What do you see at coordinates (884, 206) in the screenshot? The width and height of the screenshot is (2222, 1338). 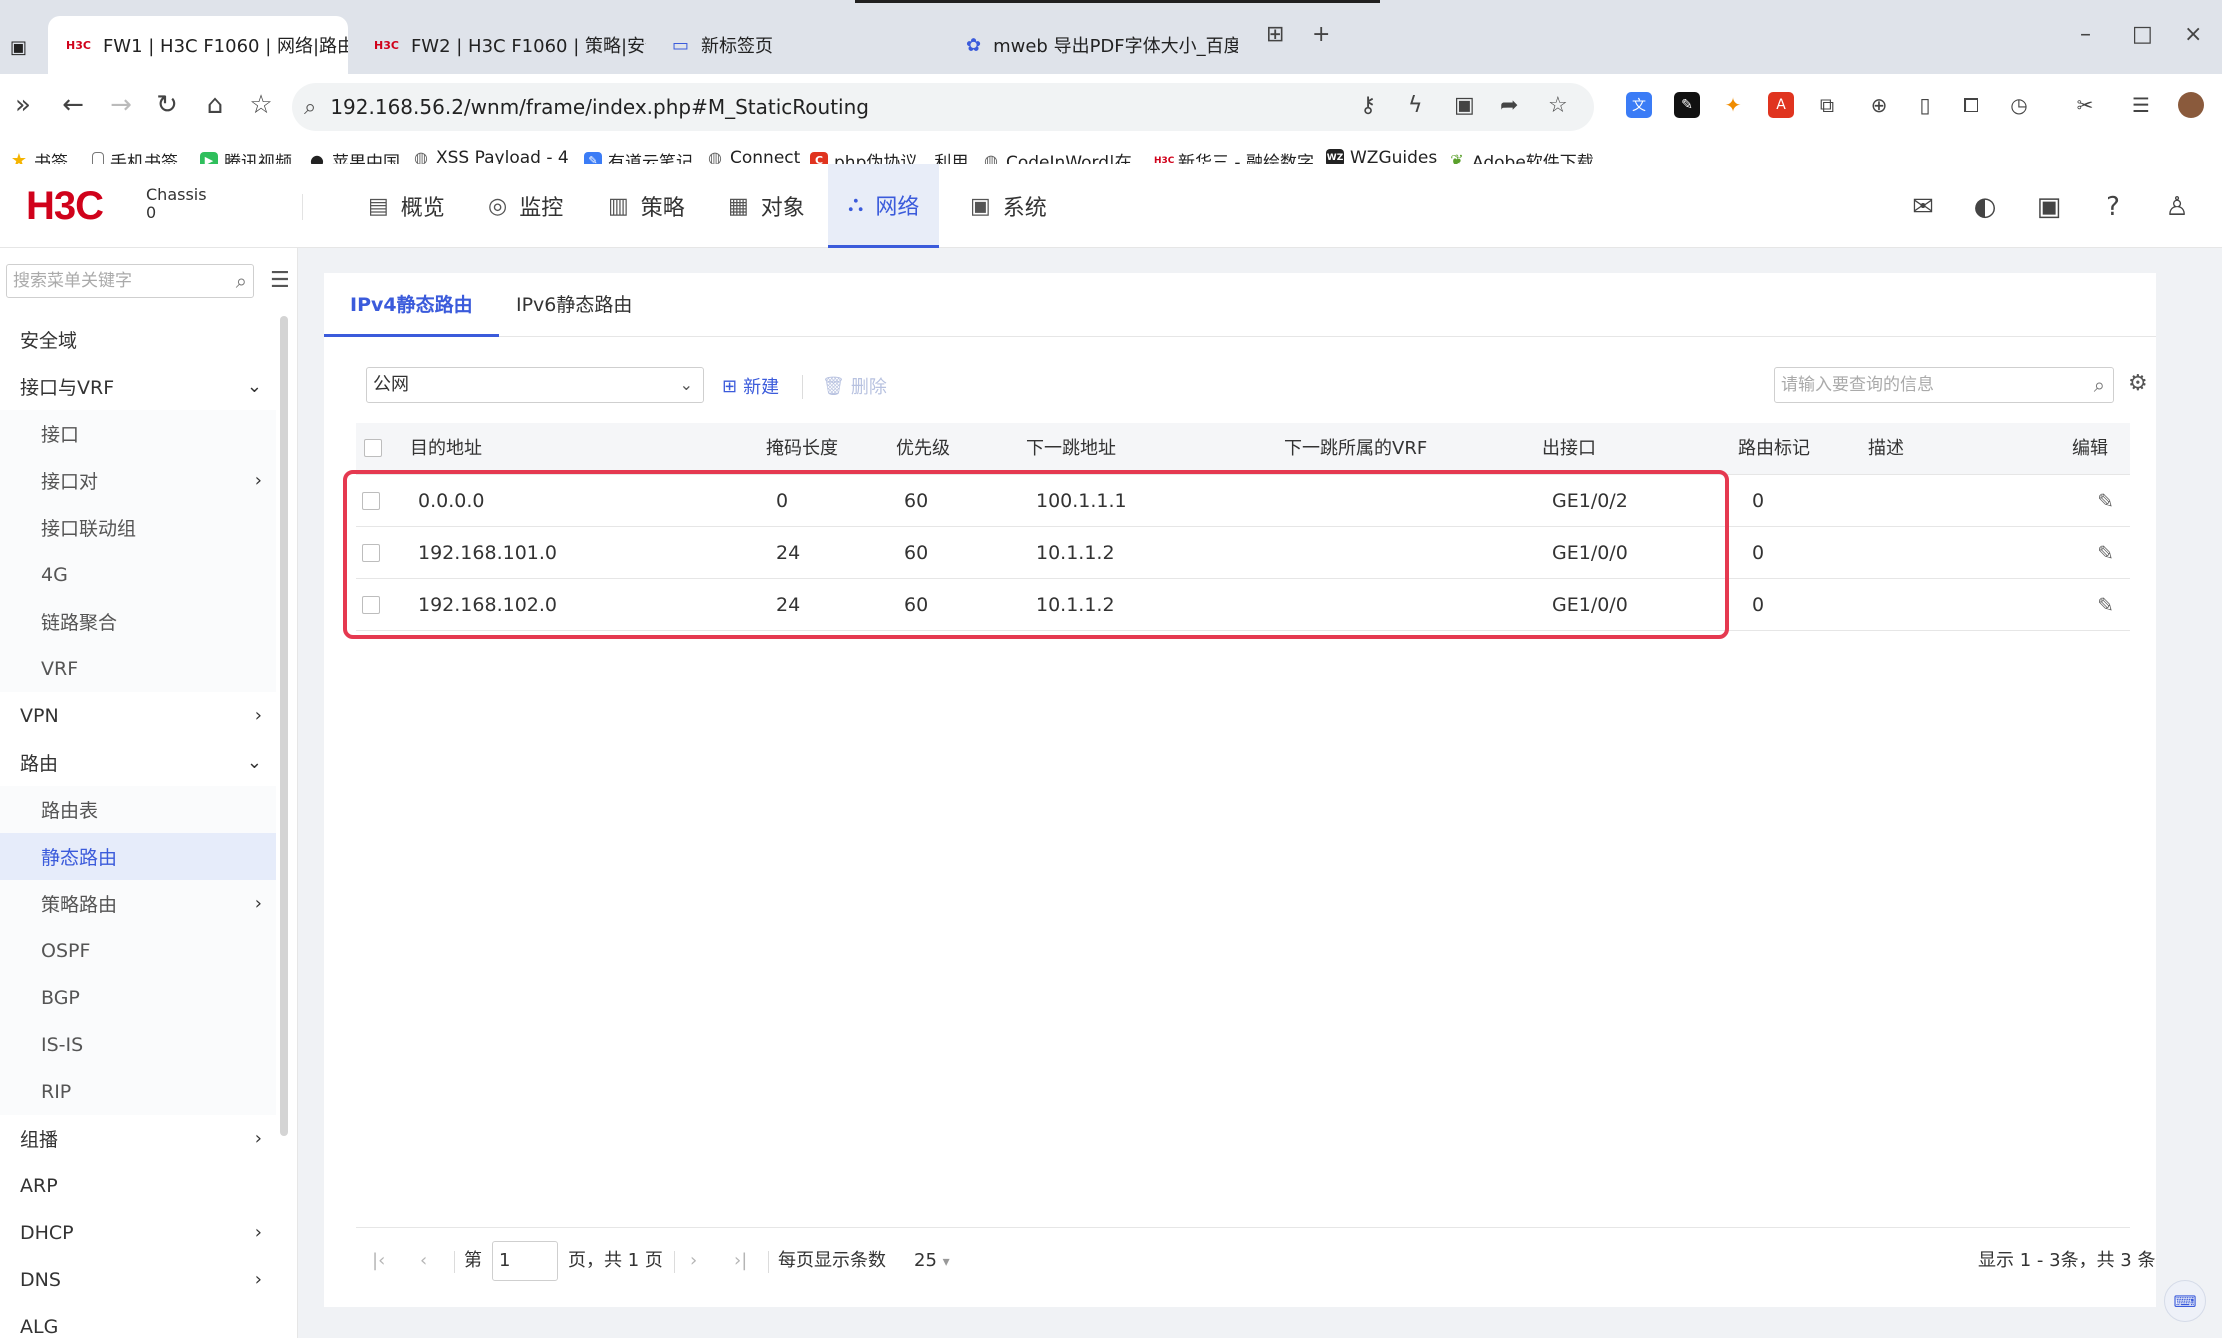 I see `menu-network: ⛬ 网络` at bounding box center [884, 206].